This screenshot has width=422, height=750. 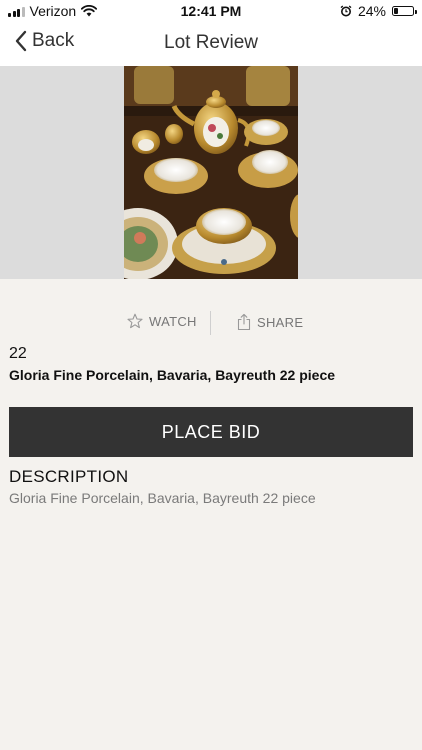 I want to click on nav-bar: Back Lot Review, so click(x=211, y=44).